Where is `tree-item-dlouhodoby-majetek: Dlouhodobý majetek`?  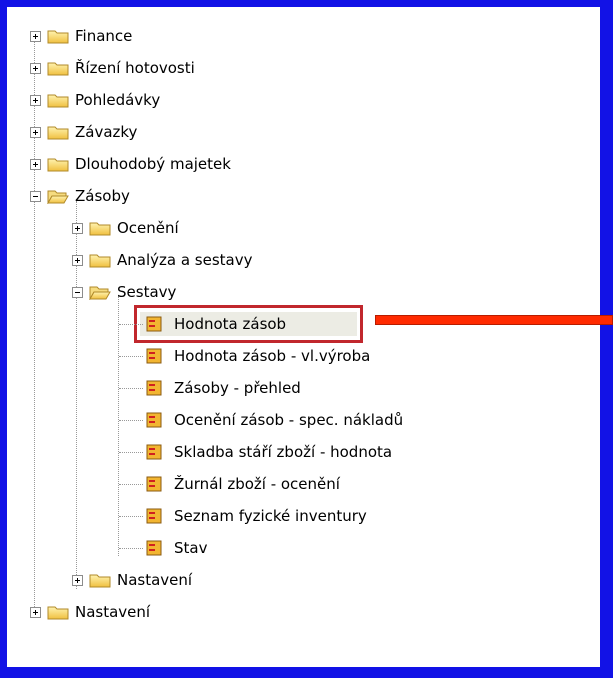 tree-item-dlouhodoby-majetek: Dlouhodobý majetek is located at coordinates (130, 164).